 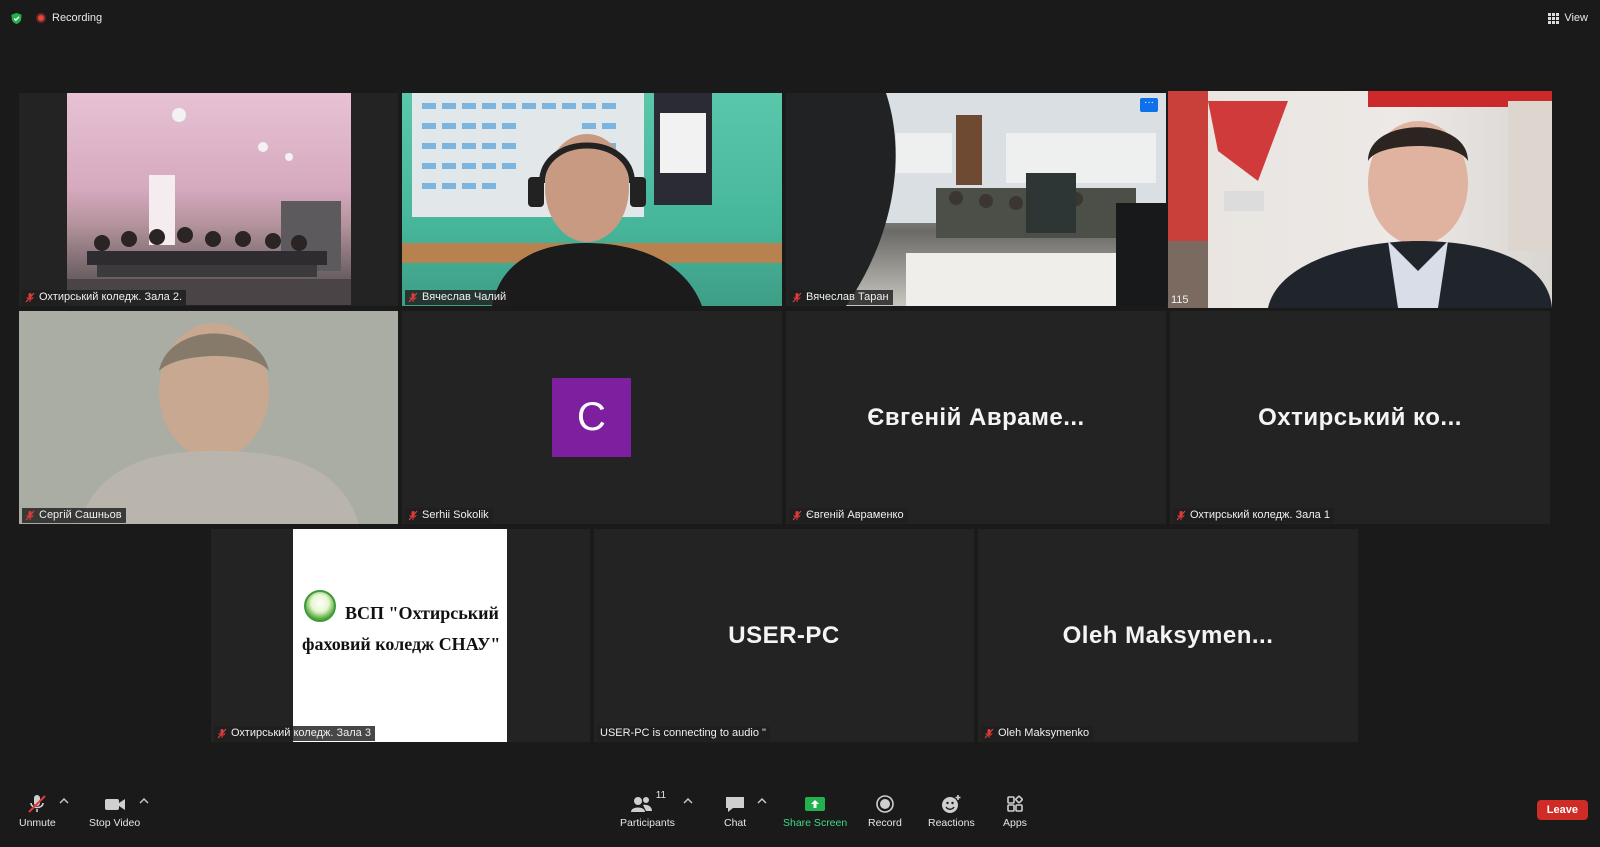 I want to click on logo-line-1: ВСП "Охтирський, so click(x=422, y=613).